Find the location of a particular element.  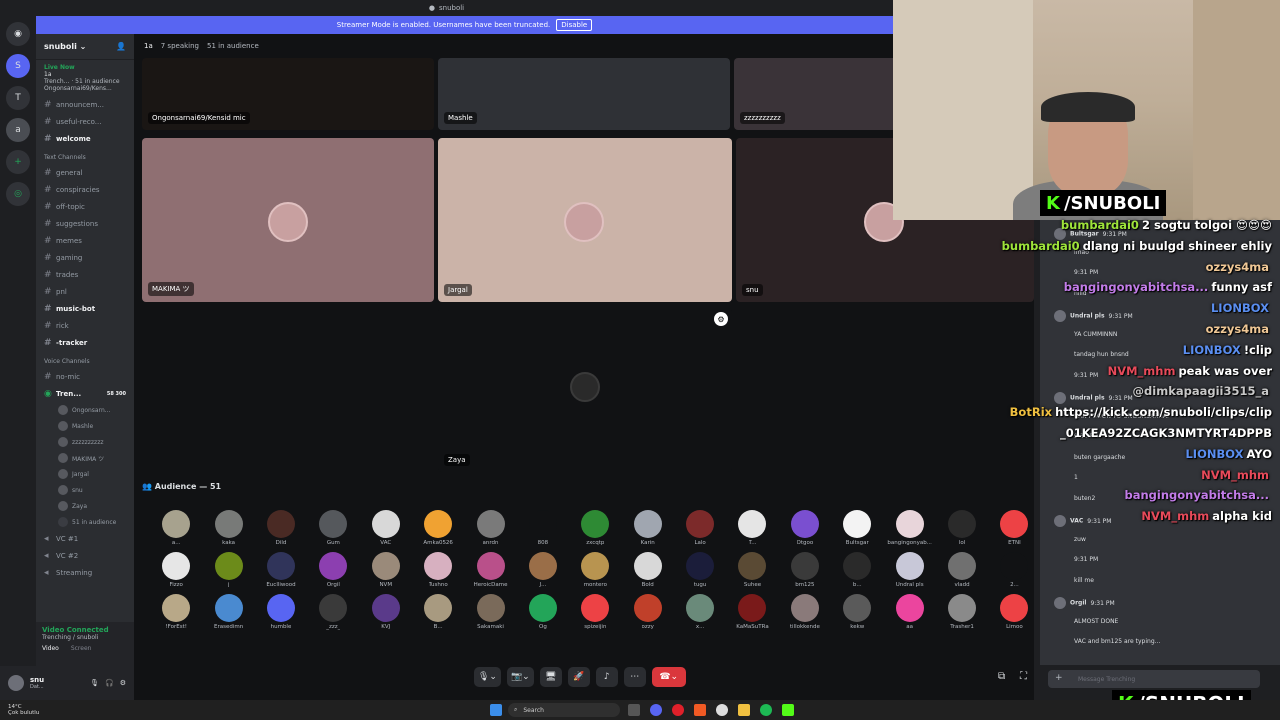

audience-member: KaMaSuTRa is located at coordinates (752, 612).